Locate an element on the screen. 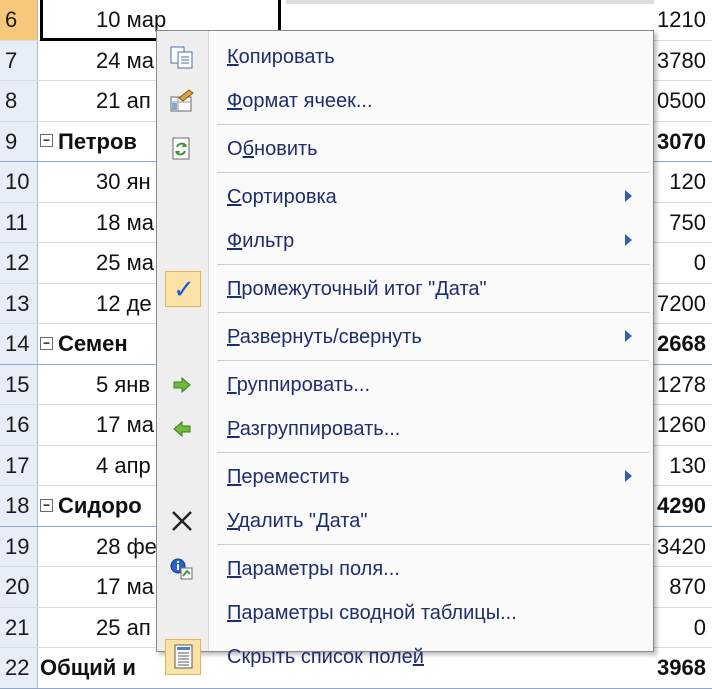 Image resolution: width=712 pixels, height=689 pixels. cell-text: 12 де is located at coordinates (124, 303).